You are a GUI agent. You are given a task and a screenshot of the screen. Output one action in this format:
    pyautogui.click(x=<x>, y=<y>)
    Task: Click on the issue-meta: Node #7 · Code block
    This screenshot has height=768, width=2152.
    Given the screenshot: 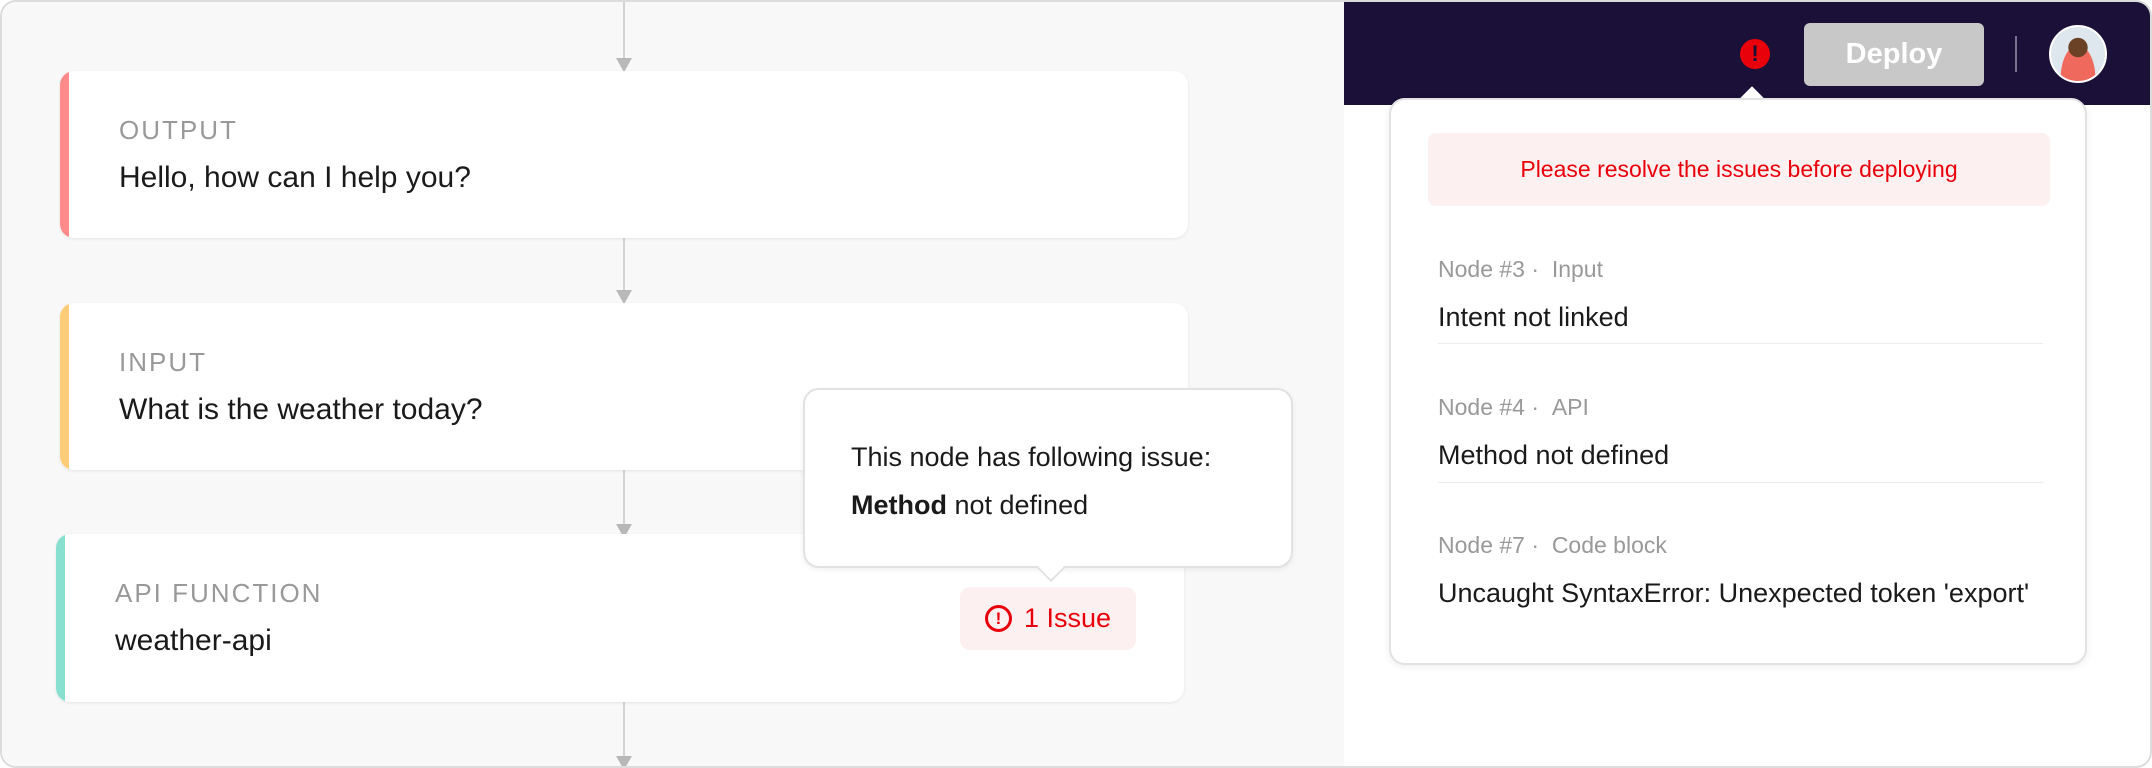 What is the action you would take?
    pyautogui.click(x=1552, y=545)
    